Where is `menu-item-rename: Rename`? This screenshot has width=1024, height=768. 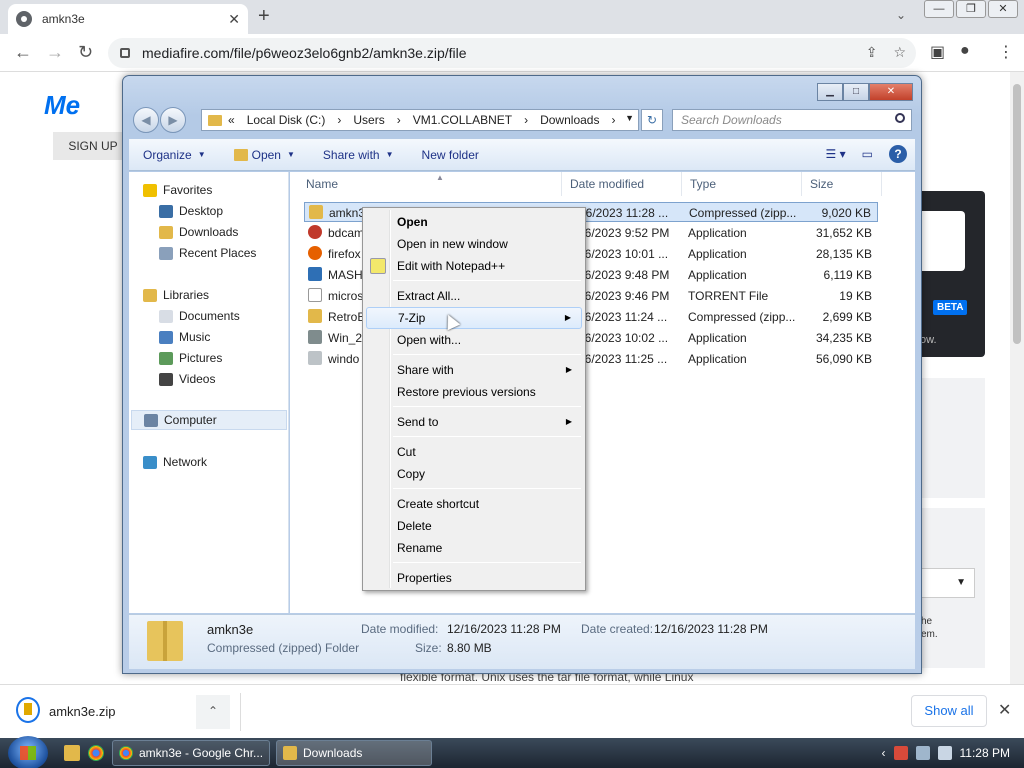
menu-item-rename: Rename is located at coordinates (474, 548).